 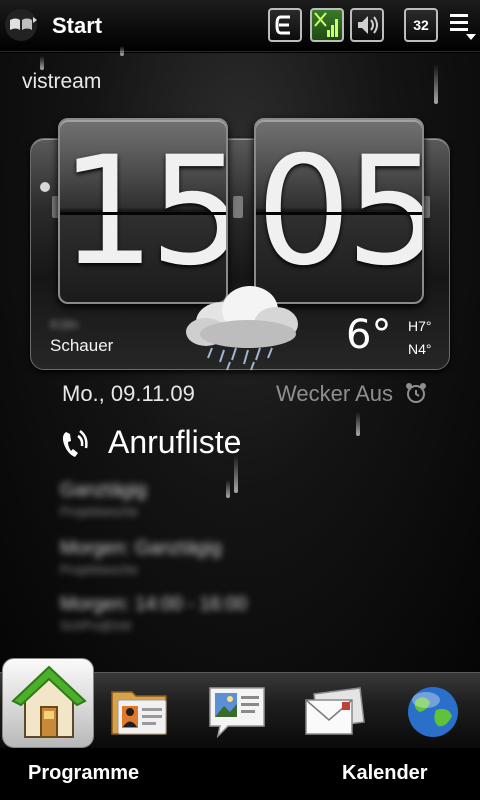 What do you see at coordinates (103, 490) in the screenshot?
I see `list-item-title: Ganztägig` at bounding box center [103, 490].